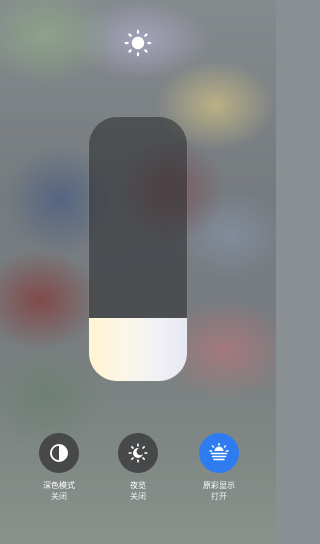 This screenshot has height=544, width=320. Describe the element at coordinates (138, 249) in the screenshot. I see `brightness-slider` at that location.